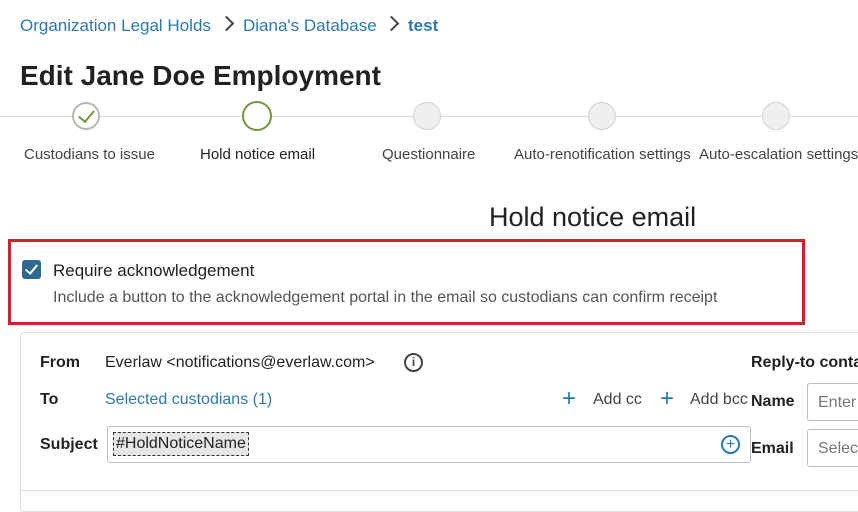 The height and width of the screenshot is (512, 858). Describe the element at coordinates (240, 362) in the screenshot. I see `from-value: Everlaw <notifications@everlaw.com>` at that location.